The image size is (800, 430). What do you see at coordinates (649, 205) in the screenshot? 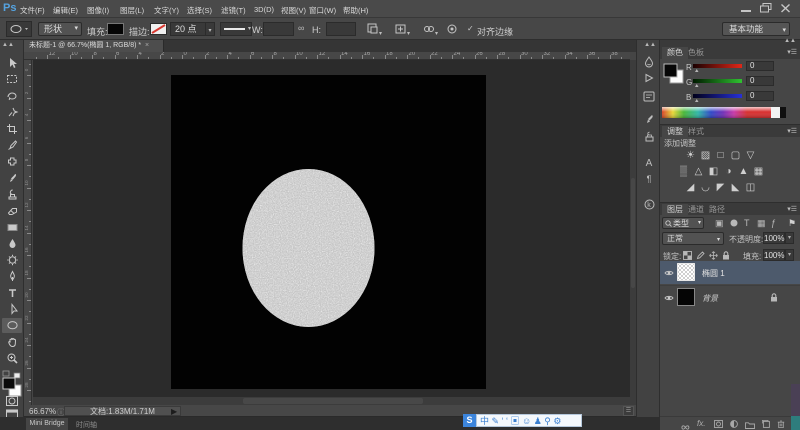
I see `svg-text: k` at bounding box center [649, 205].